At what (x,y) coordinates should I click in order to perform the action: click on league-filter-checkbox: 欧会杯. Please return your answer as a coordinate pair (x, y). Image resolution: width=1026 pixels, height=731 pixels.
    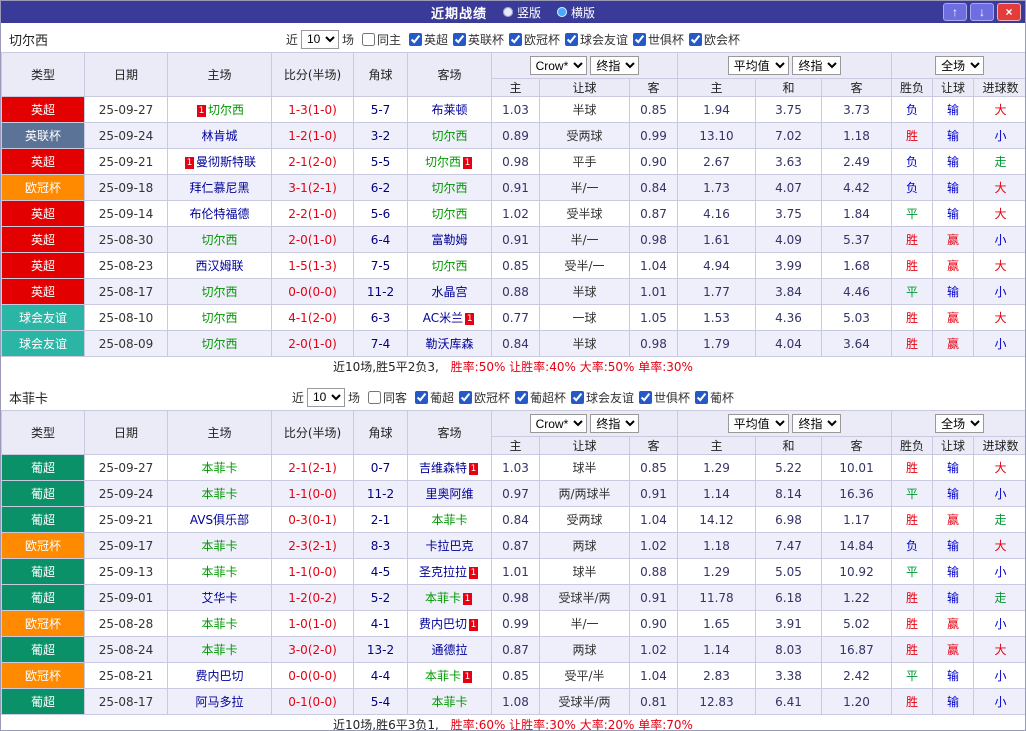
    Looking at the image, I should click on (712, 39).